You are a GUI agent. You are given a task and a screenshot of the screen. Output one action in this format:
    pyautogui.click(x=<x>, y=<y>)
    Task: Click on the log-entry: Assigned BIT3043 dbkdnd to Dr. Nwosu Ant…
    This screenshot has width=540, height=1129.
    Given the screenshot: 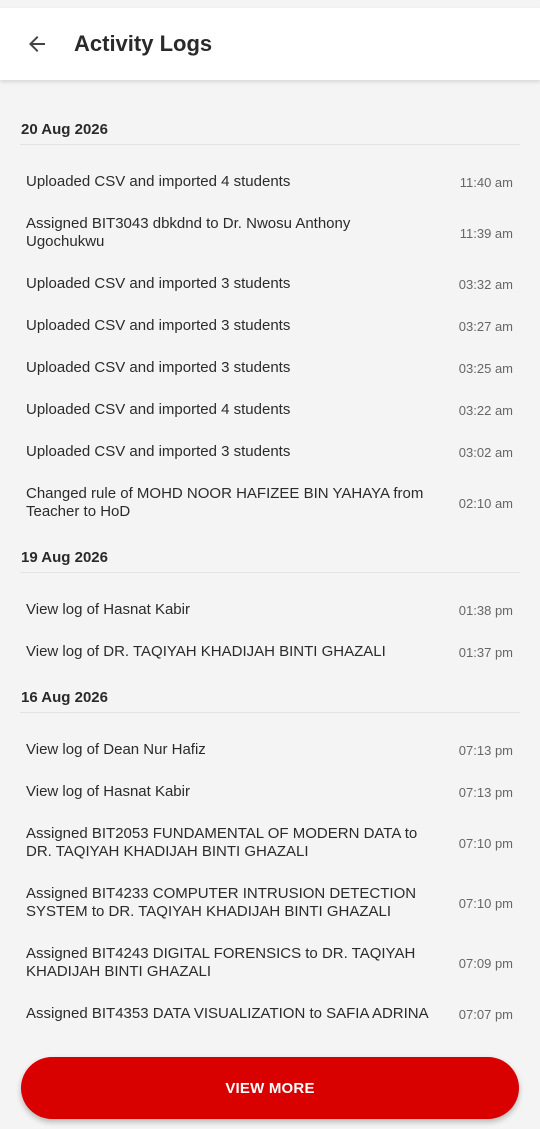 What is the action you would take?
    pyautogui.click(x=270, y=233)
    